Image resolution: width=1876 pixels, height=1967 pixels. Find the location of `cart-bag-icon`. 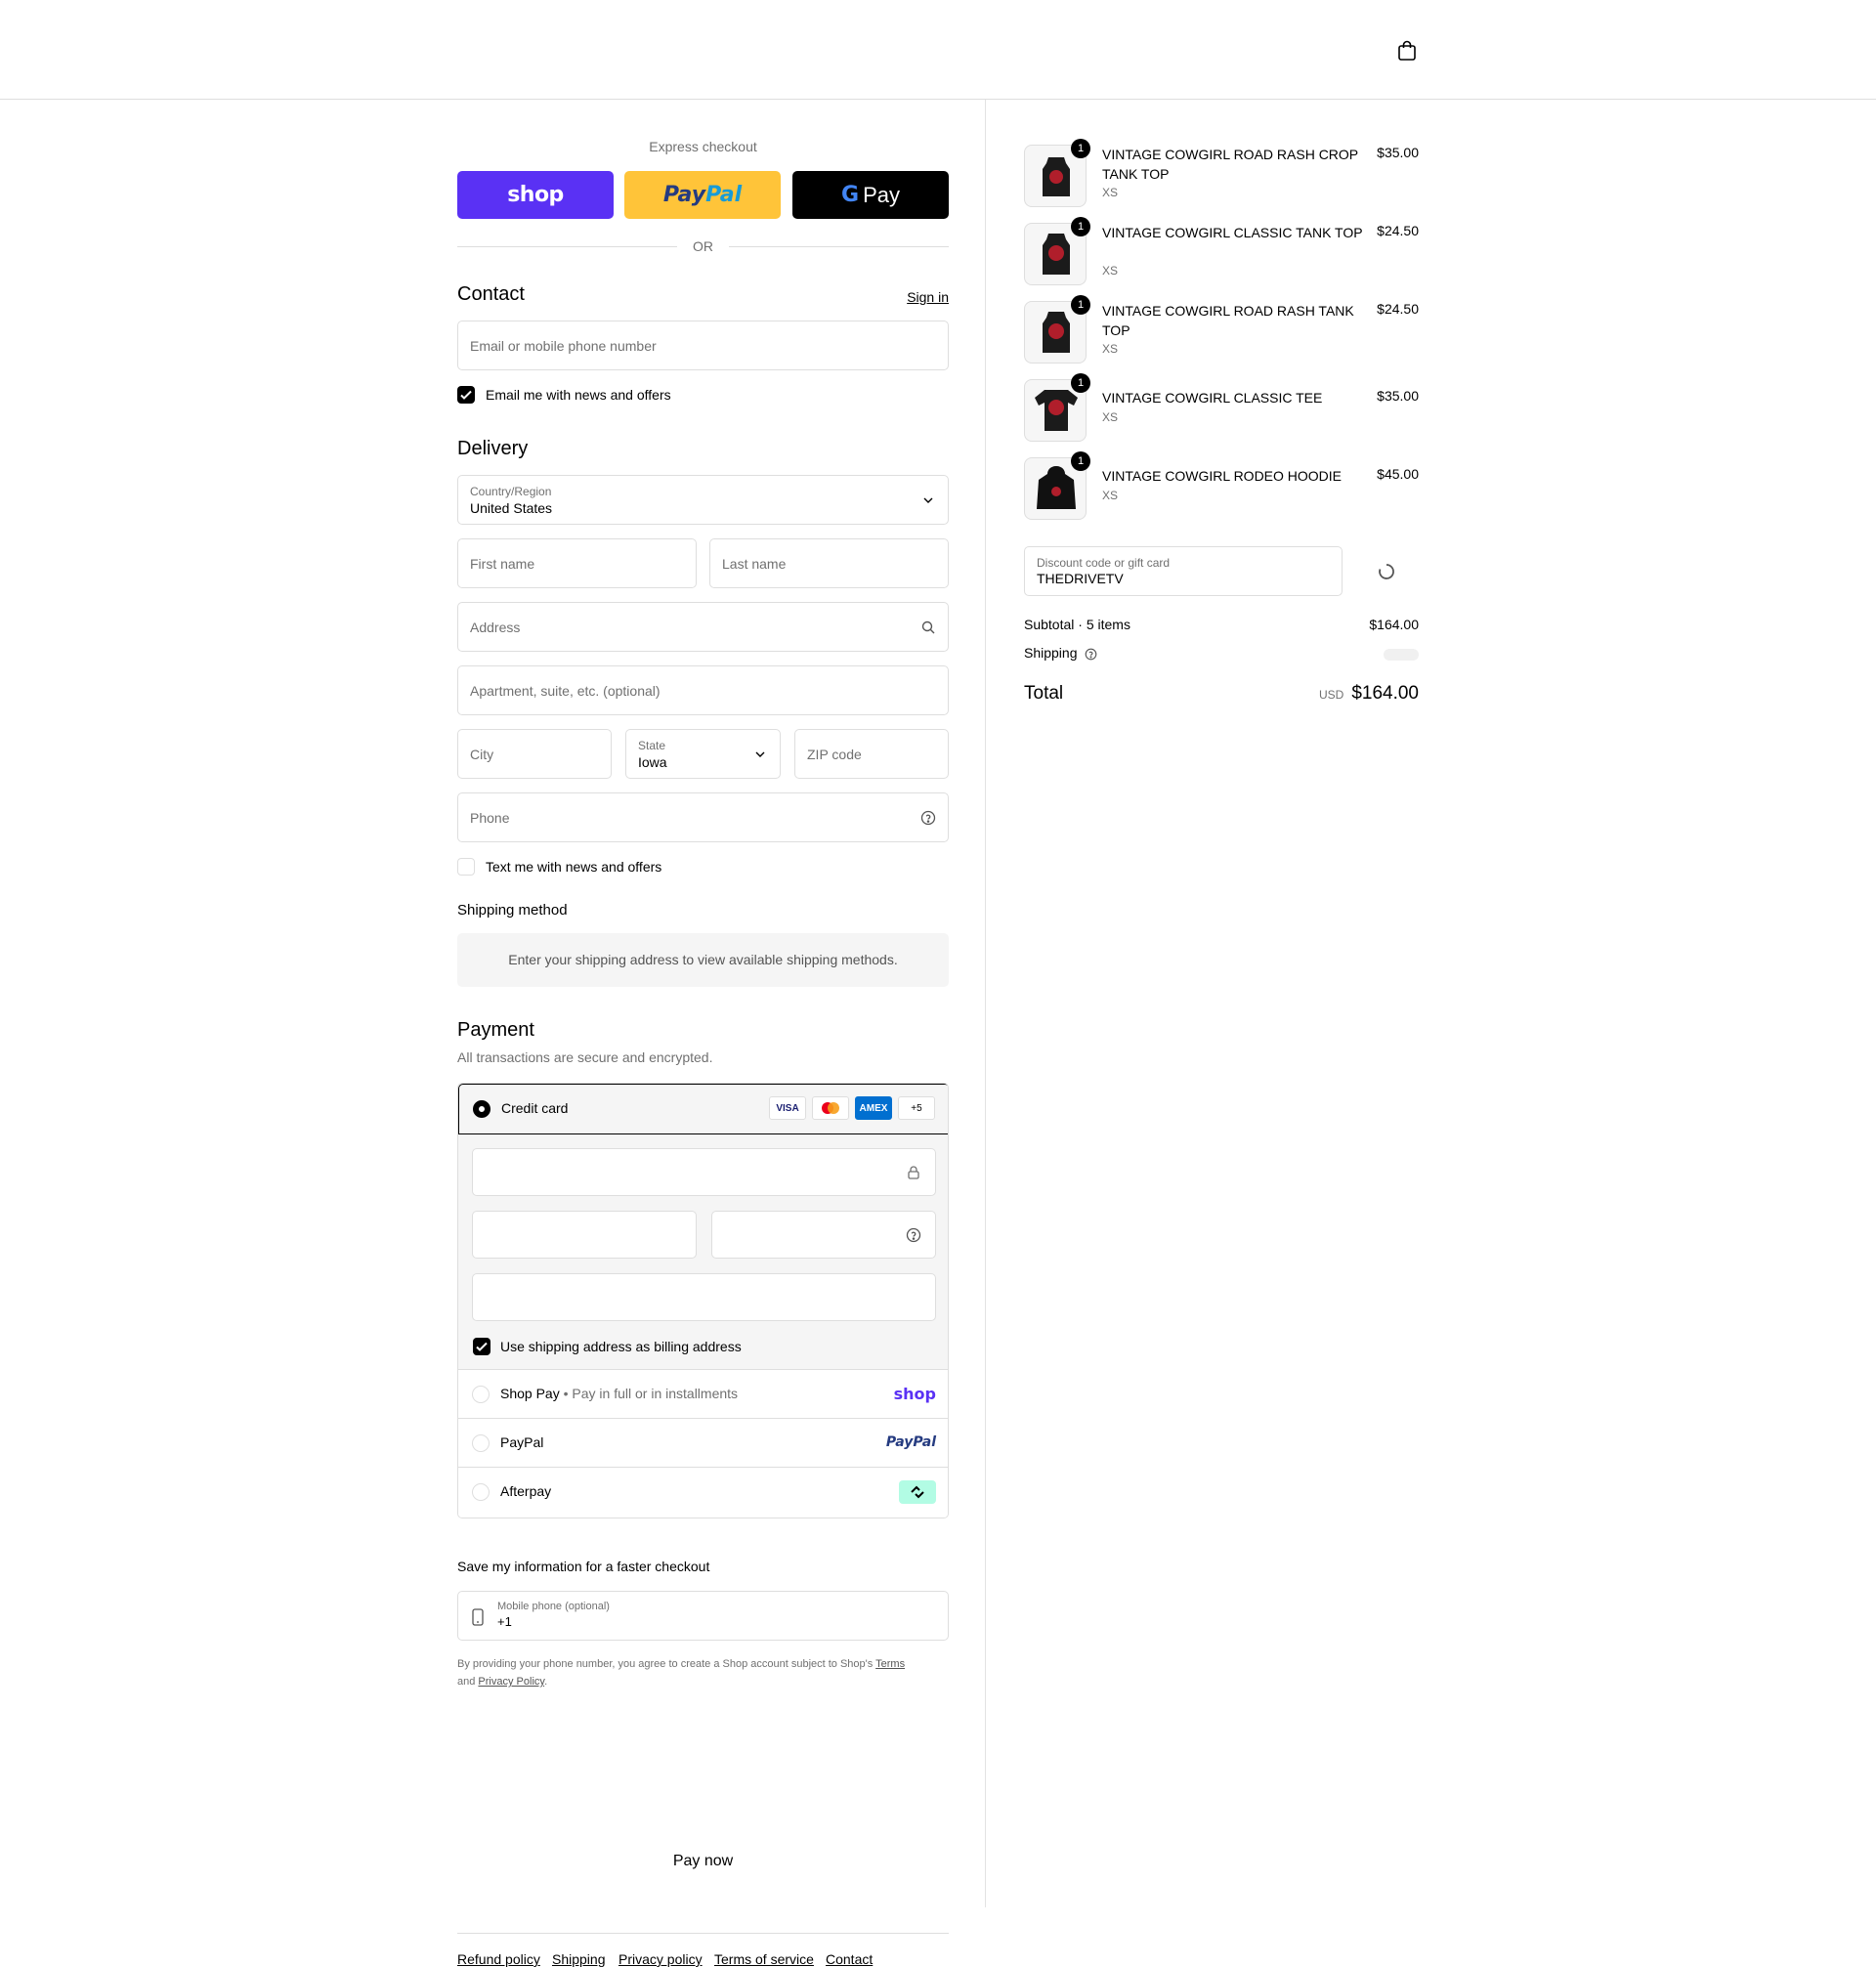

cart-bag-icon is located at coordinates (1407, 51).